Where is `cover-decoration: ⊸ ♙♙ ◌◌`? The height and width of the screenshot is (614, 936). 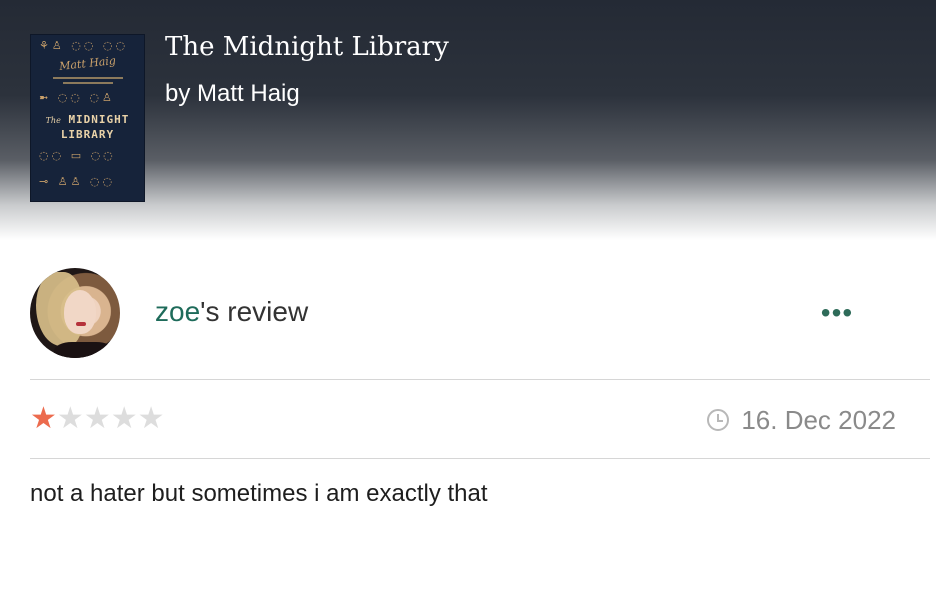 cover-decoration: ⊸ ♙♙ ◌◌ is located at coordinates (77, 181).